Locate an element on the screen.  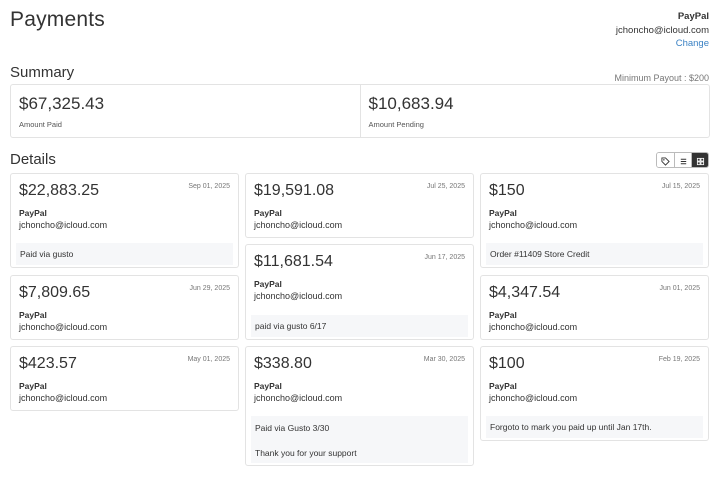
amount-pending-label: Amount Pending is located at coordinates (396, 124).